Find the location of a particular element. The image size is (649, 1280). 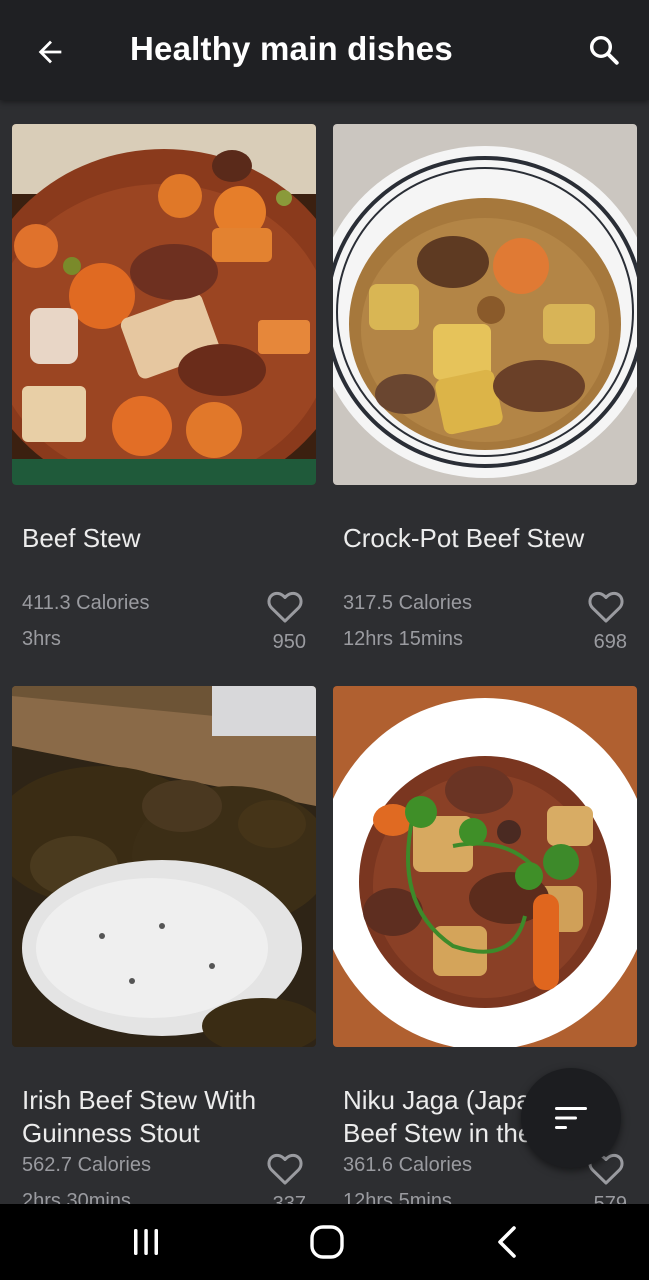

page-title: Healthy main dishes is located at coordinates (291, 48).